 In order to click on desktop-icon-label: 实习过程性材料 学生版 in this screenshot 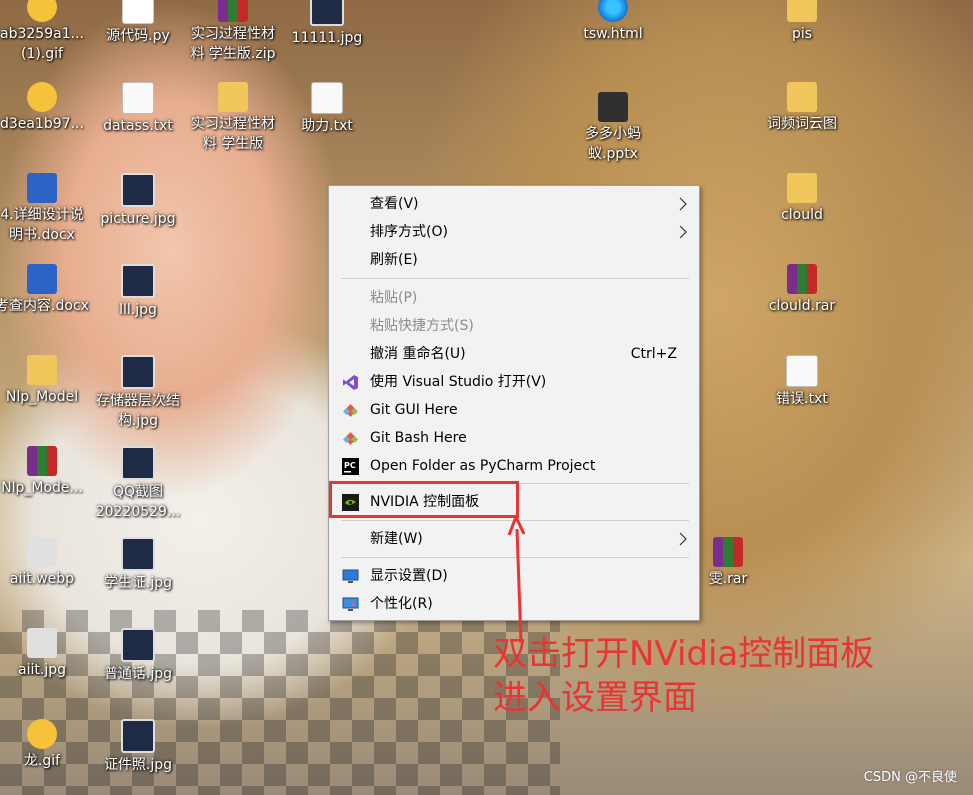, I will do `click(233, 134)`.